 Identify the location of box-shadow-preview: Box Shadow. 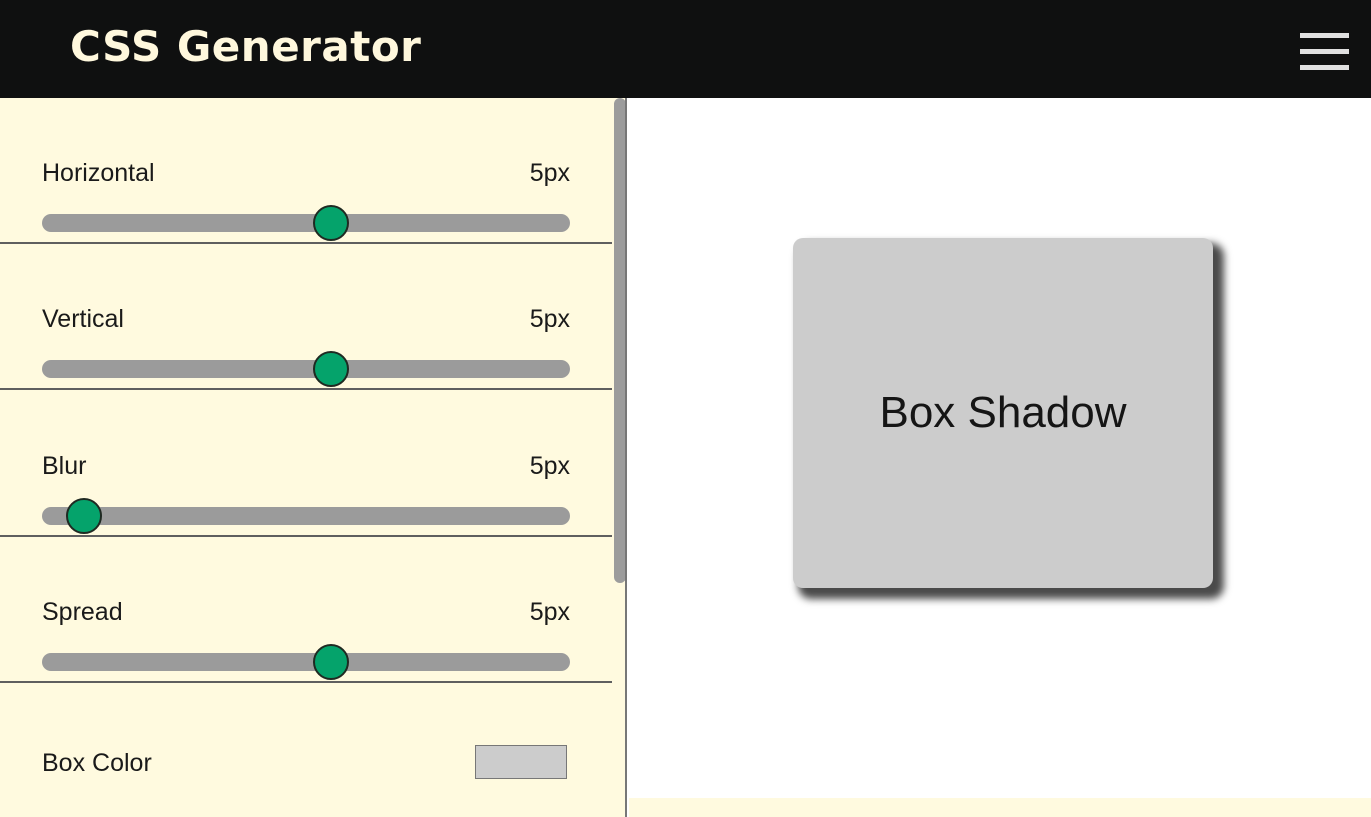
(1003, 413).